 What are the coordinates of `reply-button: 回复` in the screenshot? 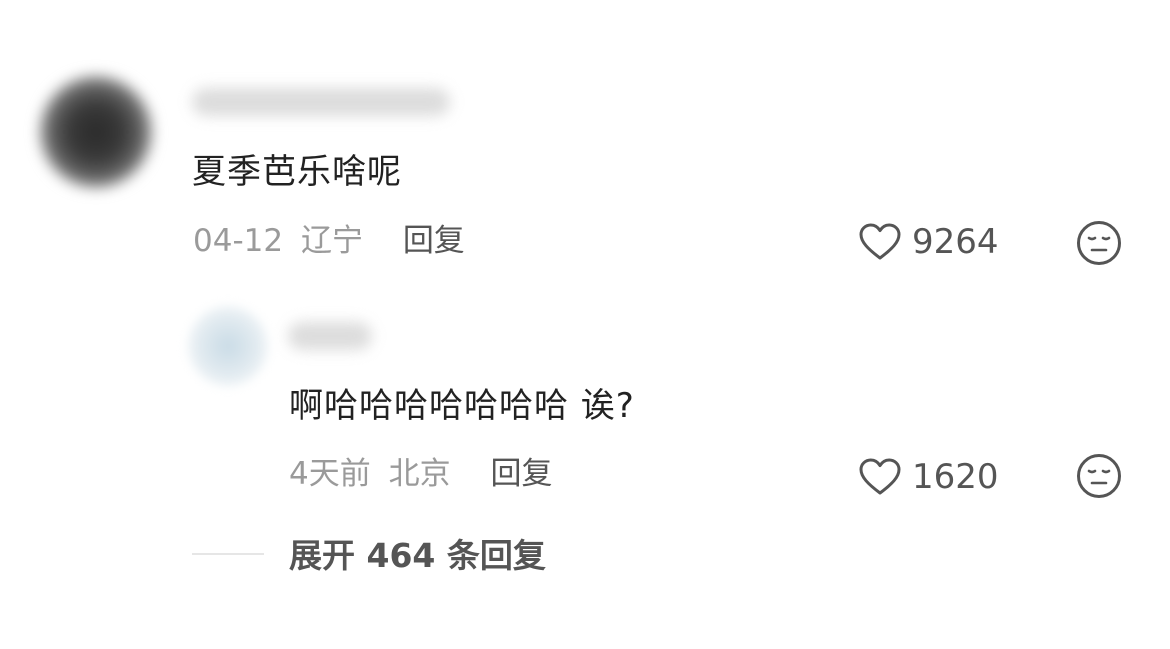 It's located at (434, 241).